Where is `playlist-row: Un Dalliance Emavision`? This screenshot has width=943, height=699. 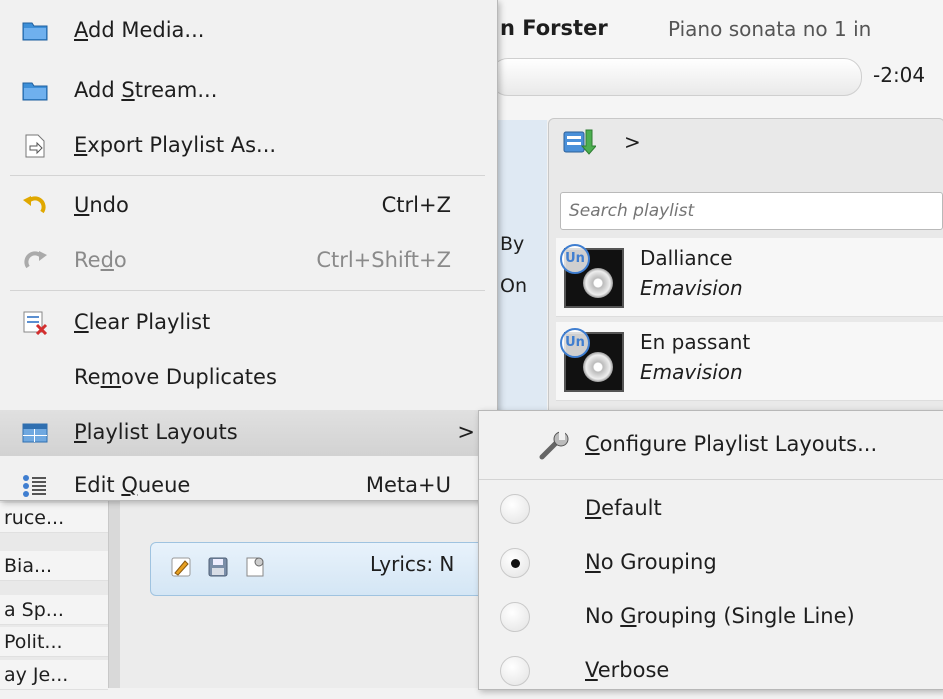 playlist-row: Un Dalliance Emavision is located at coordinates (749, 277).